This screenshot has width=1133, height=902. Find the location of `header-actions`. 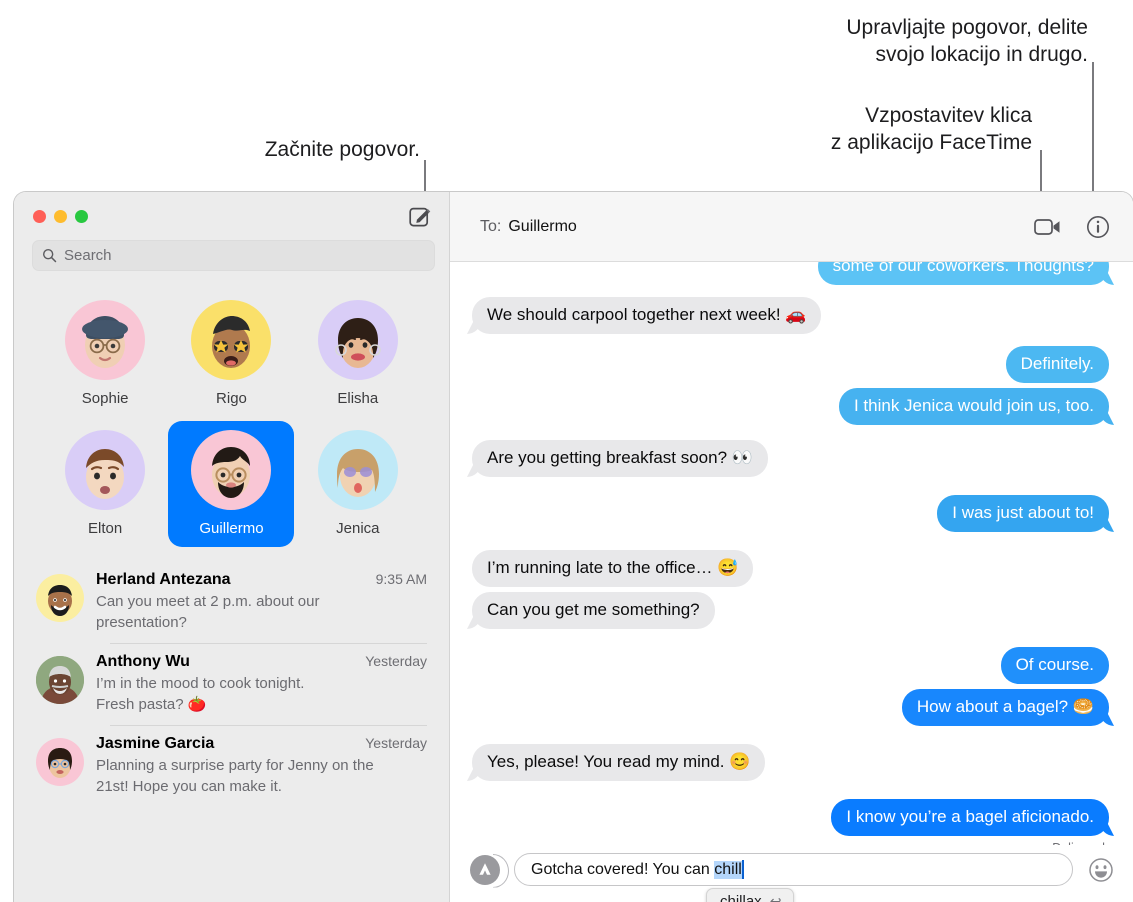

header-actions is located at coordinates (1073, 227).